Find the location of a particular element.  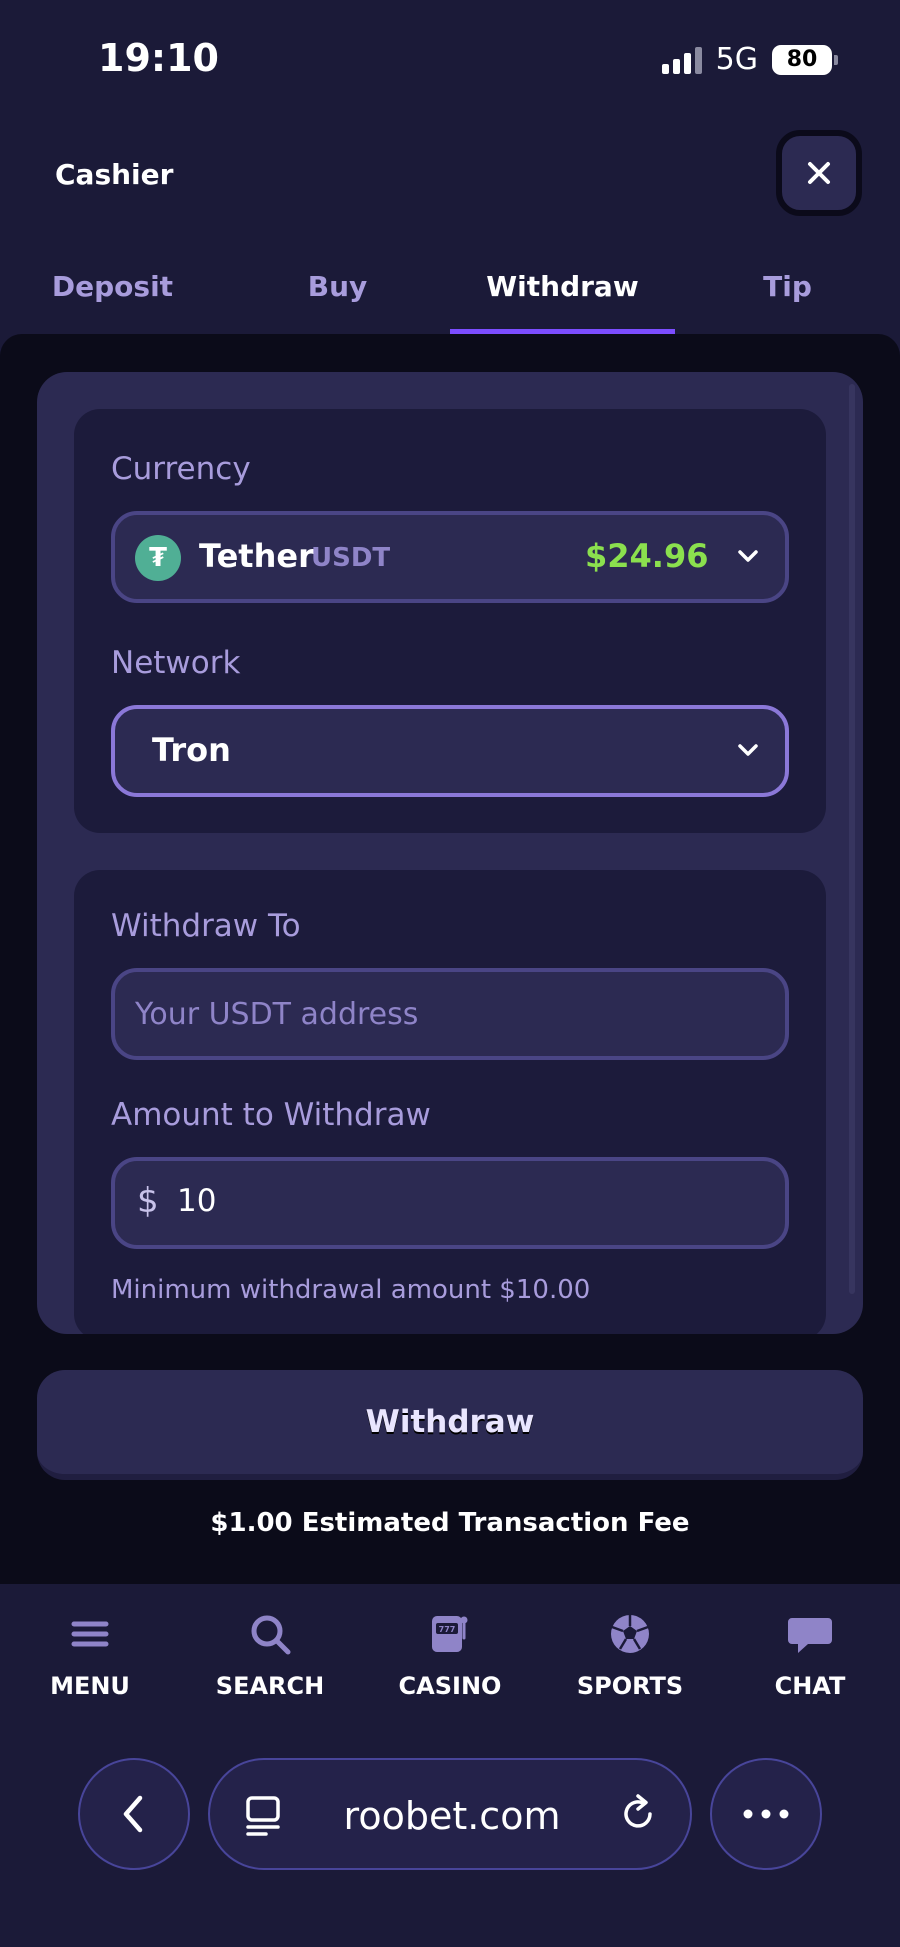

browser-back-button is located at coordinates (134, 1814).